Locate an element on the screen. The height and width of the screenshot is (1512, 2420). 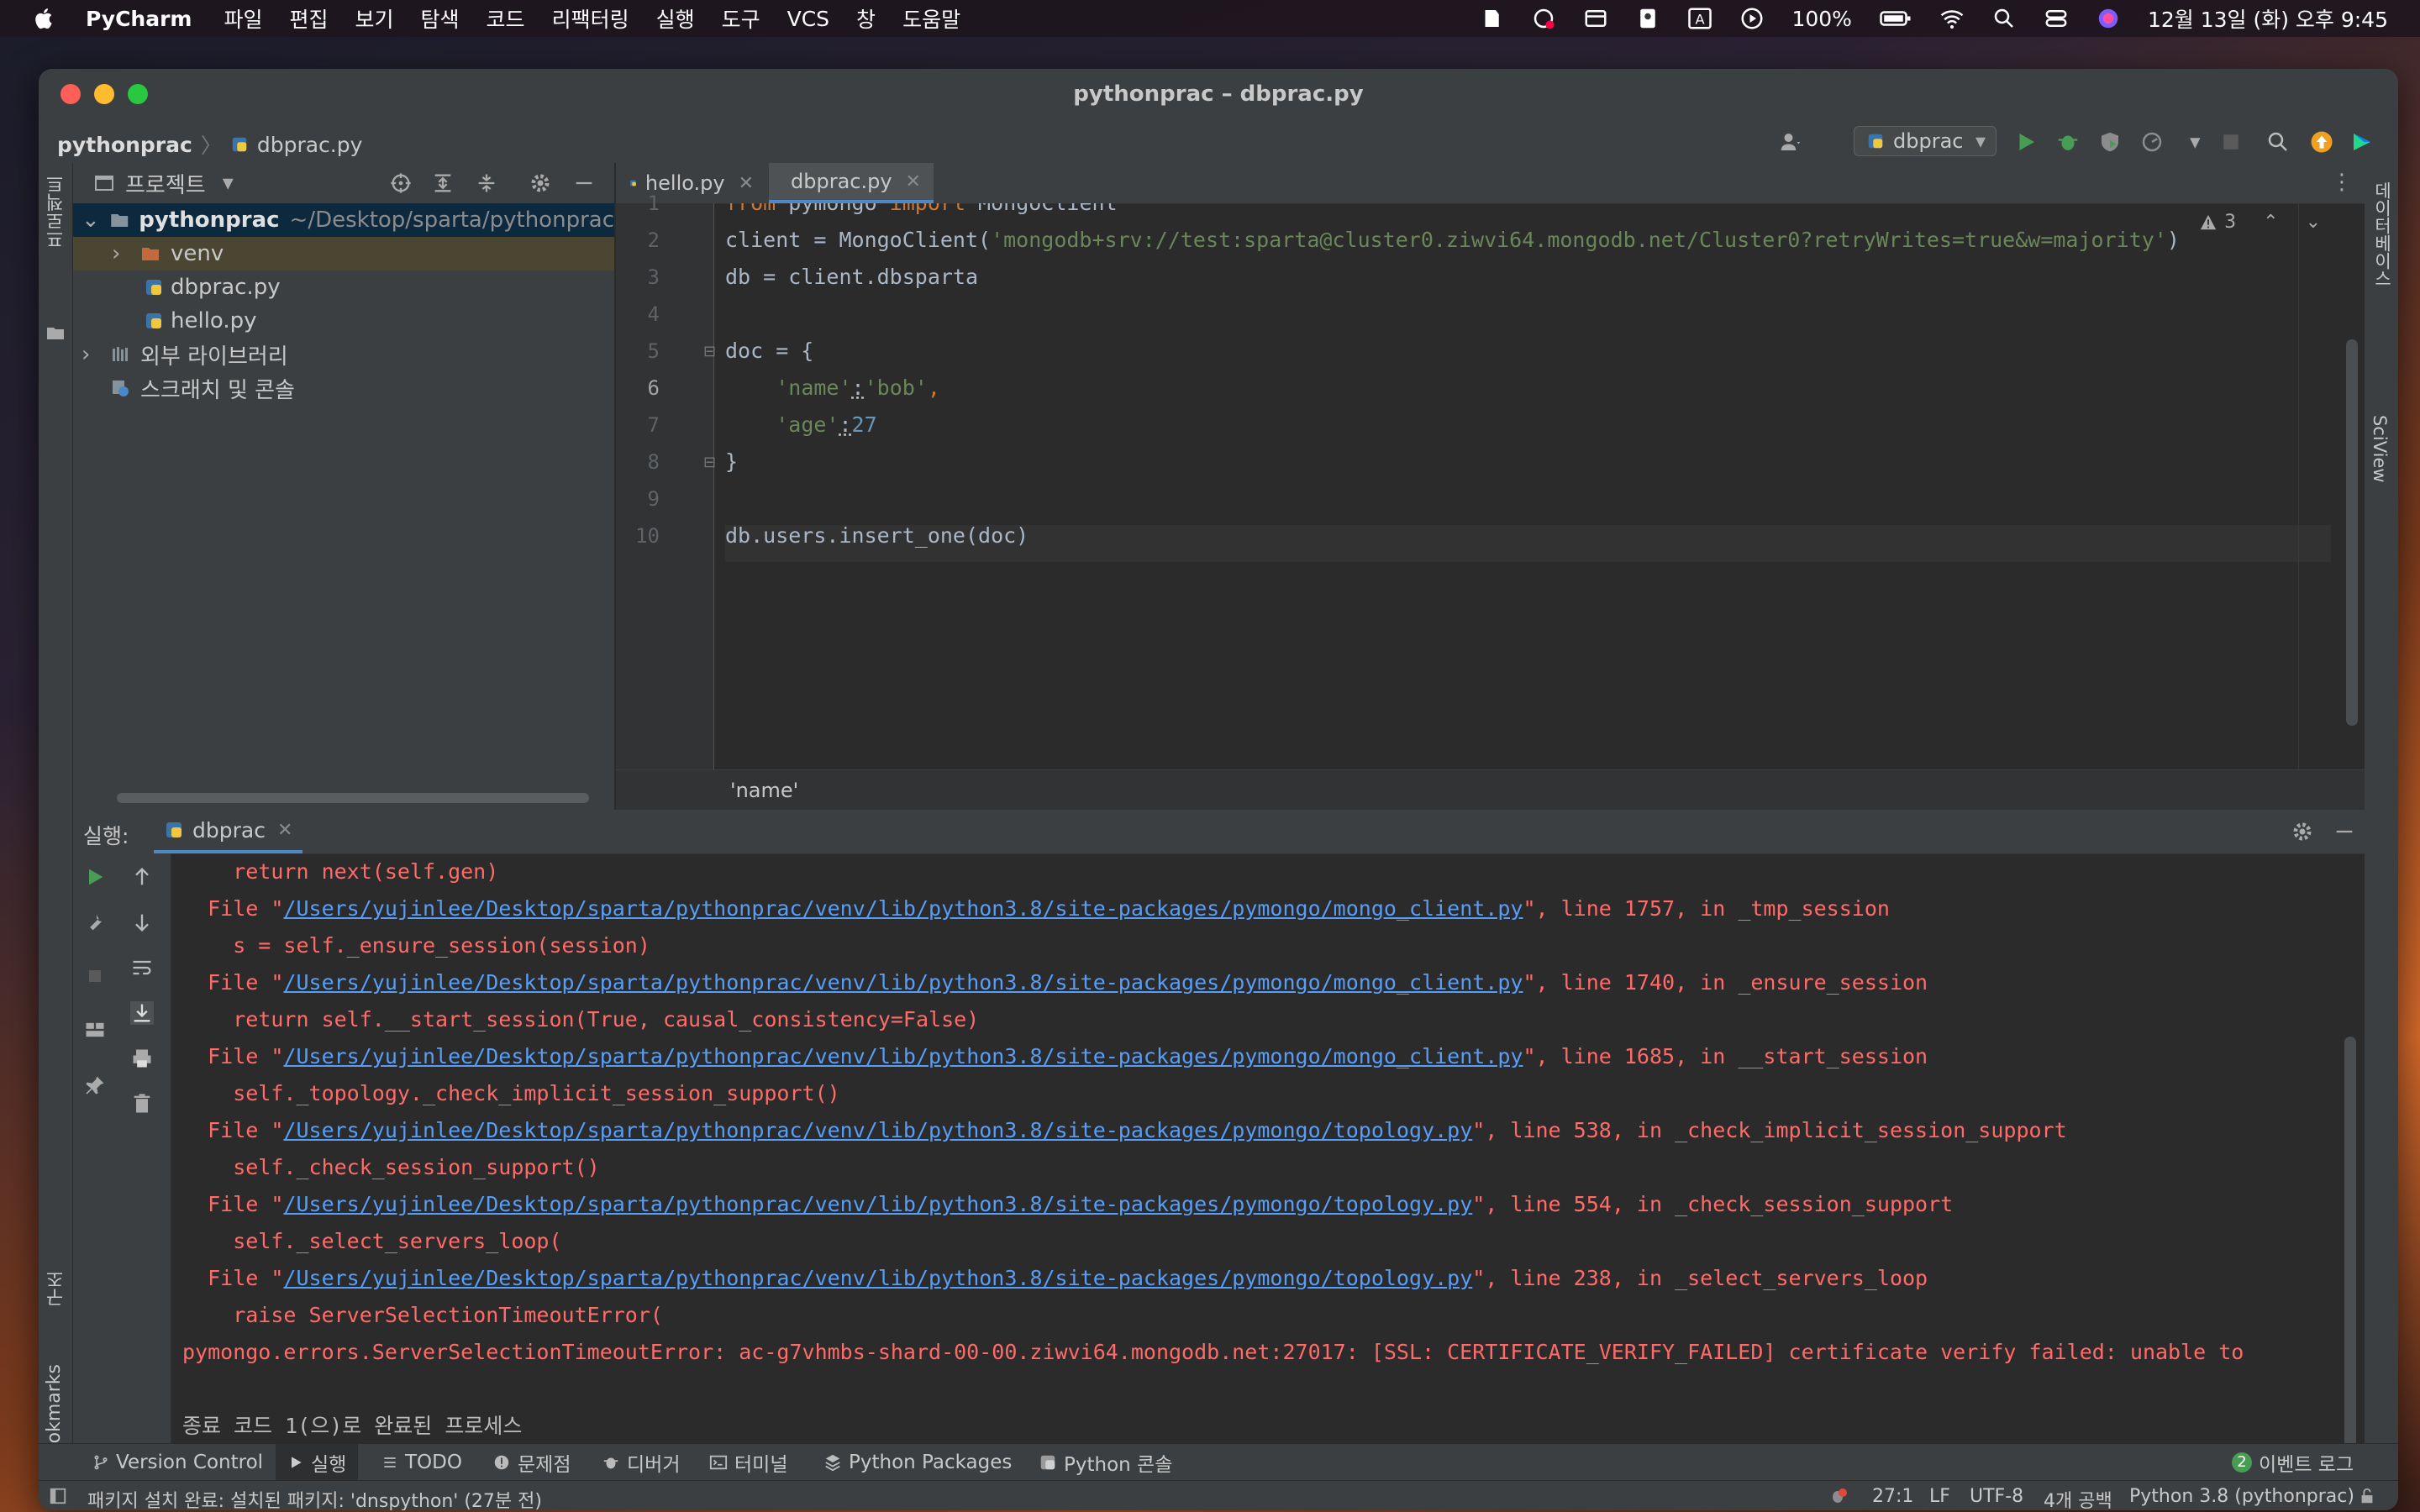
search-everywhere-icon is located at coordinates (2278, 142).